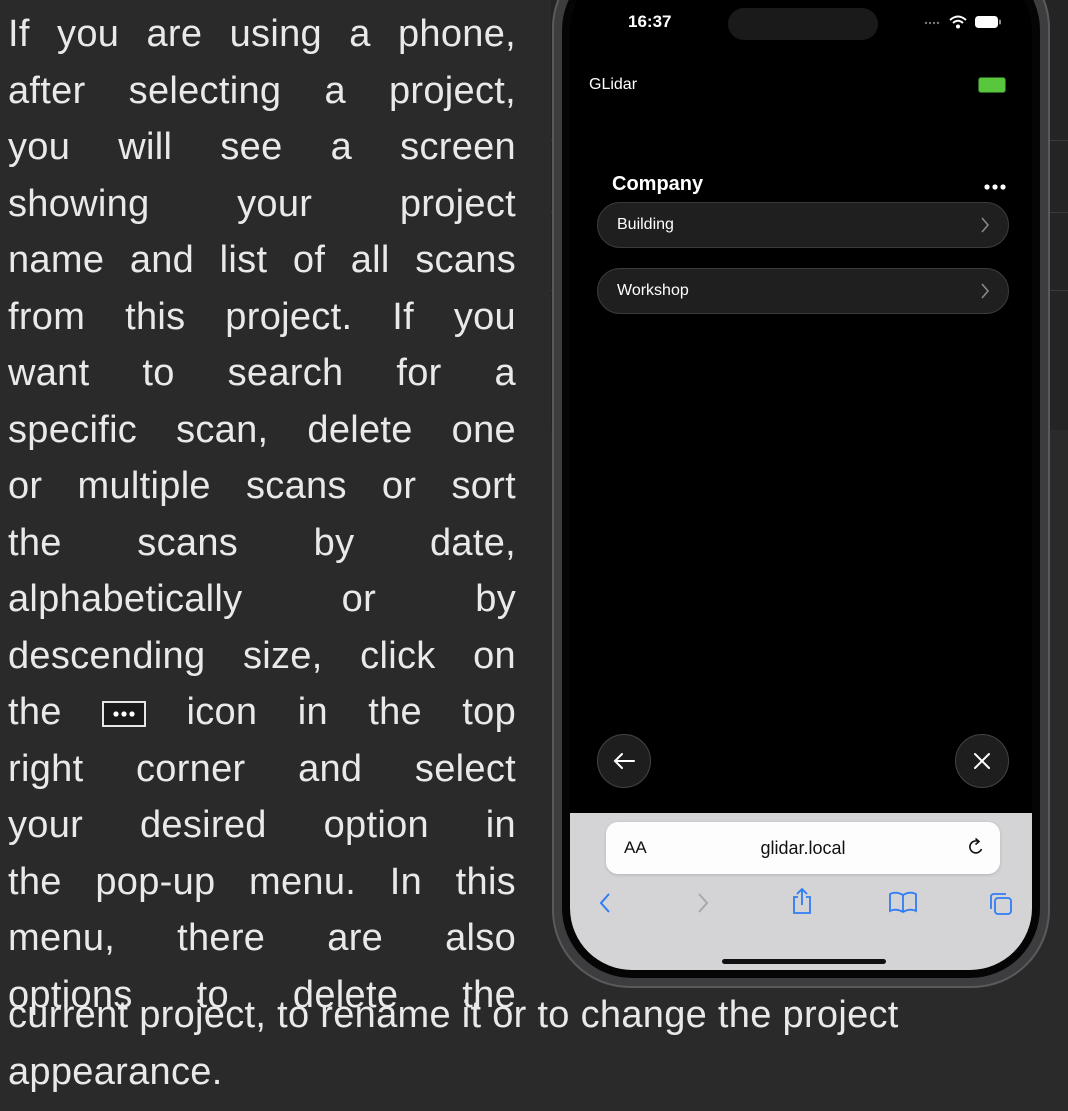 The height and width of the screenshot is (1111, 1068). I want to click on battery-icon, so click(988, 22).